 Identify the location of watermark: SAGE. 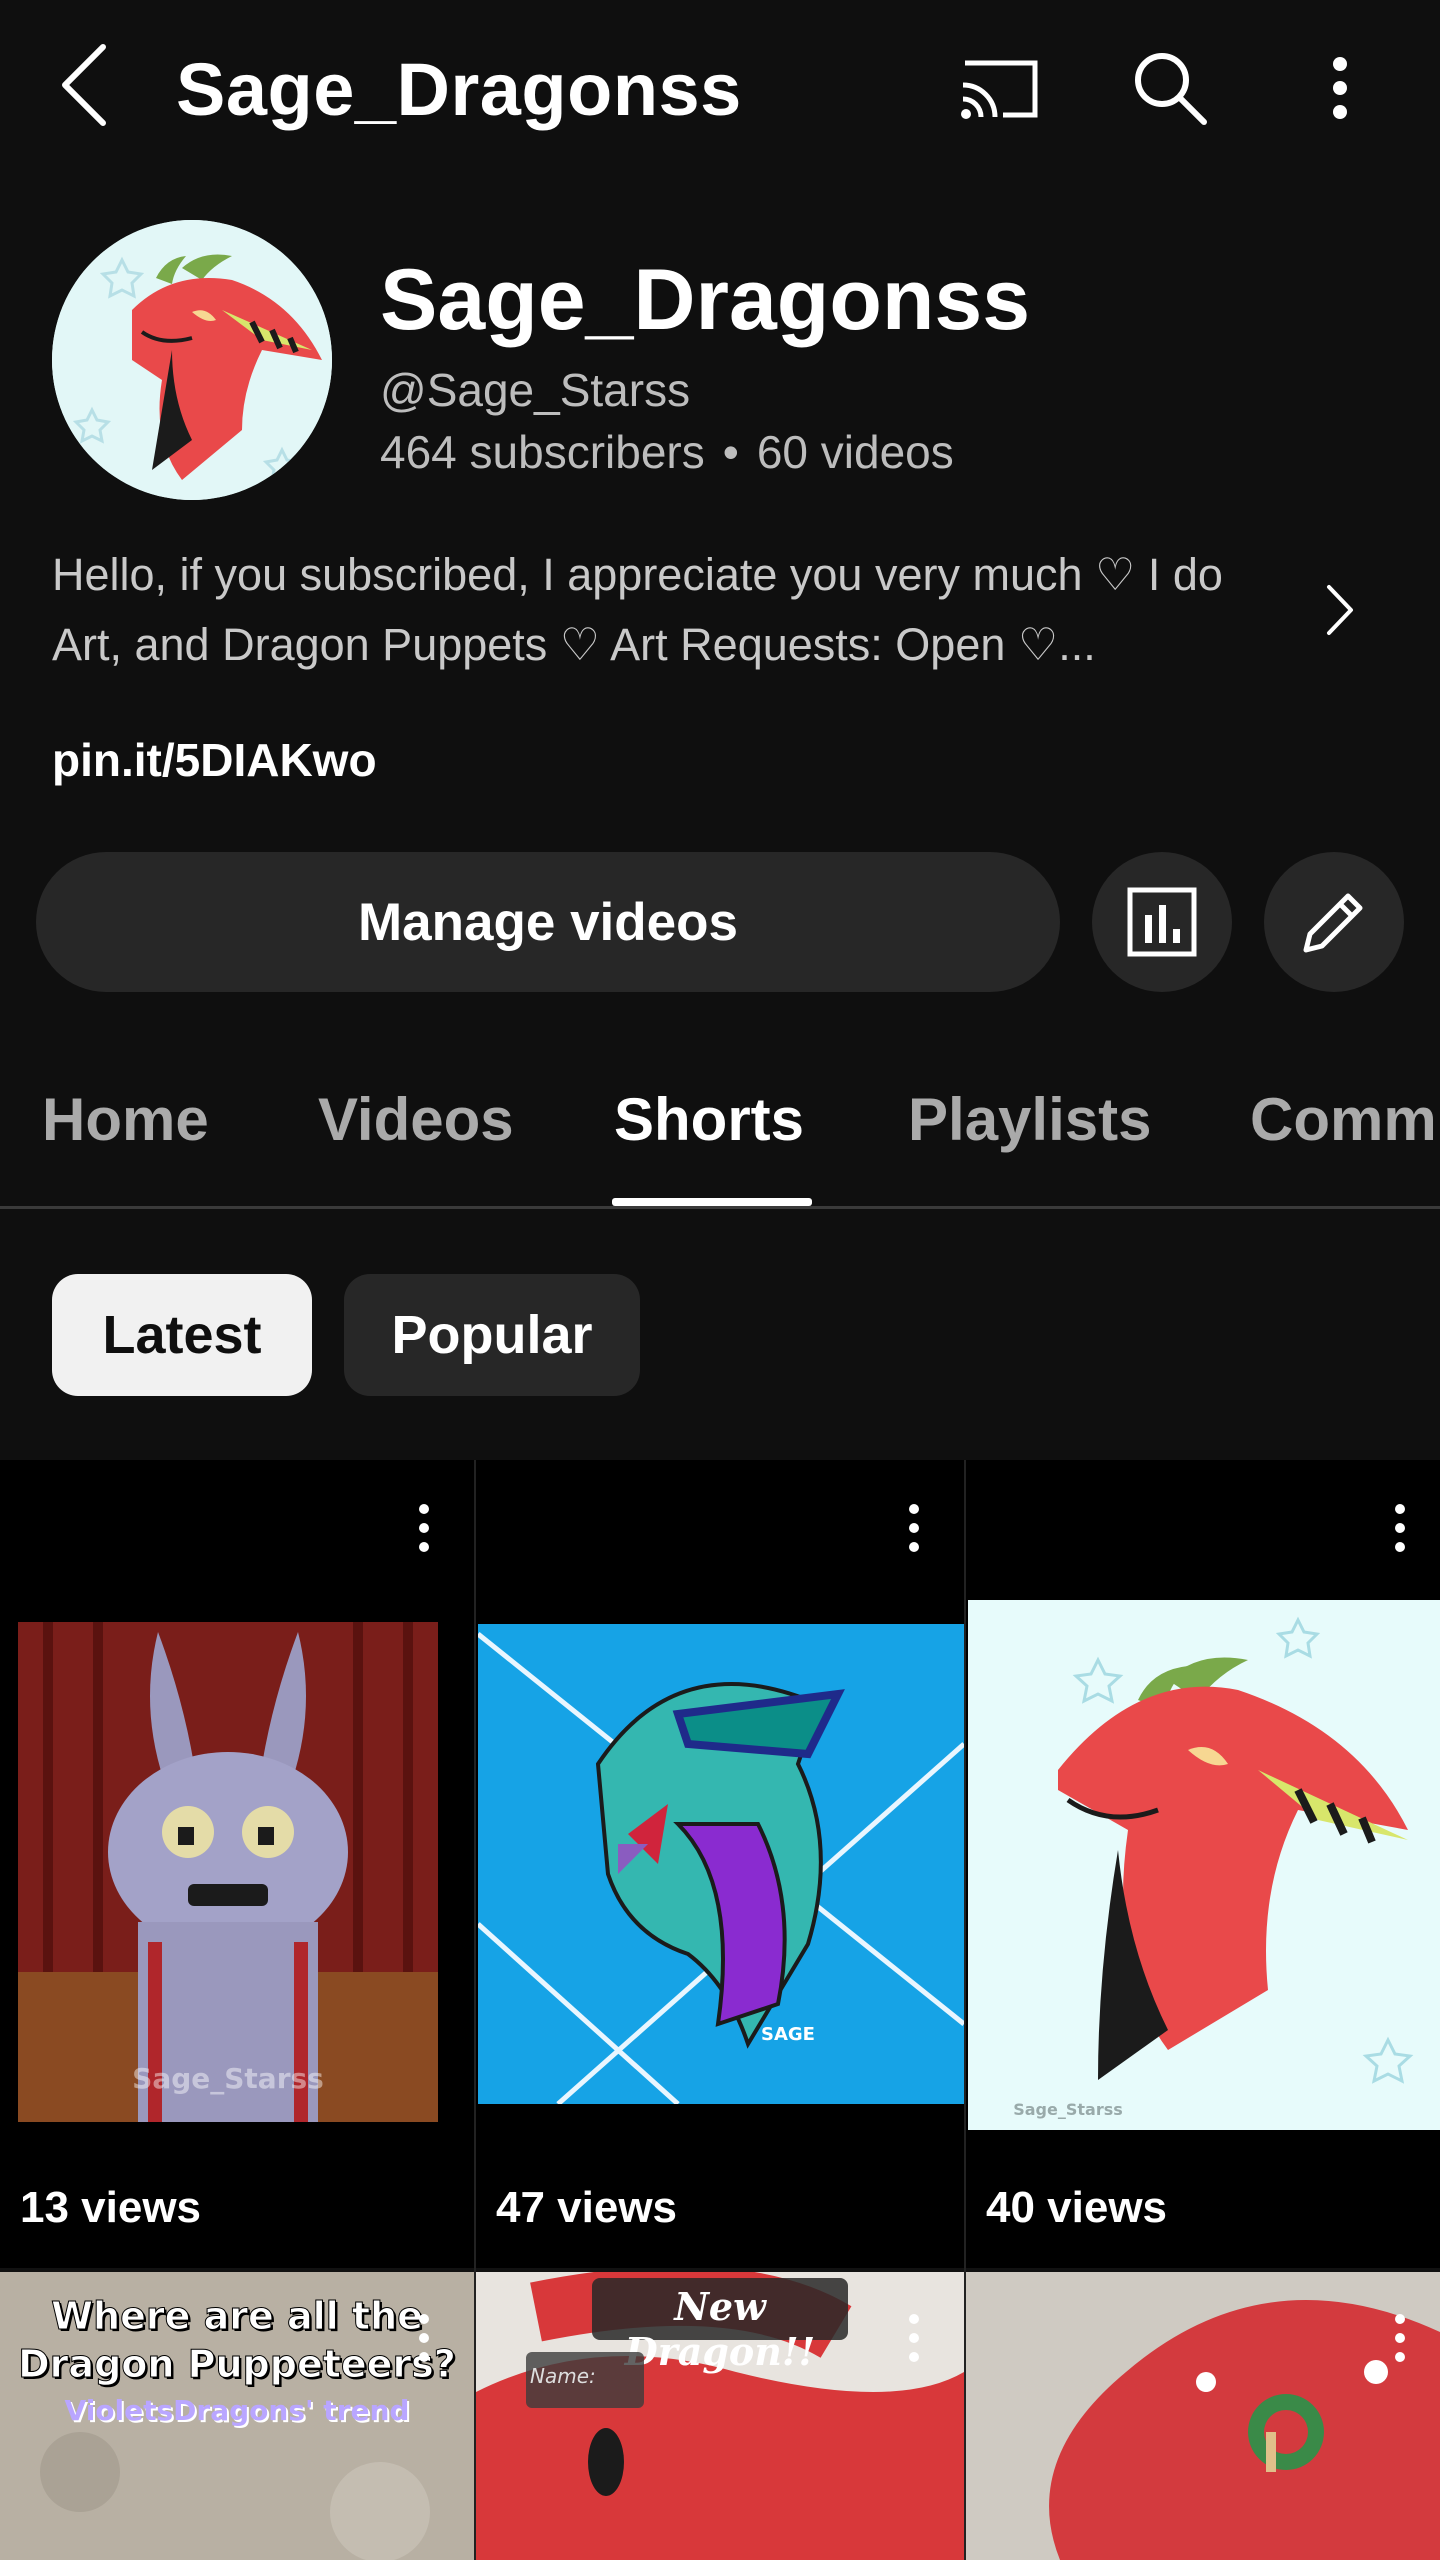
(788, 2034).